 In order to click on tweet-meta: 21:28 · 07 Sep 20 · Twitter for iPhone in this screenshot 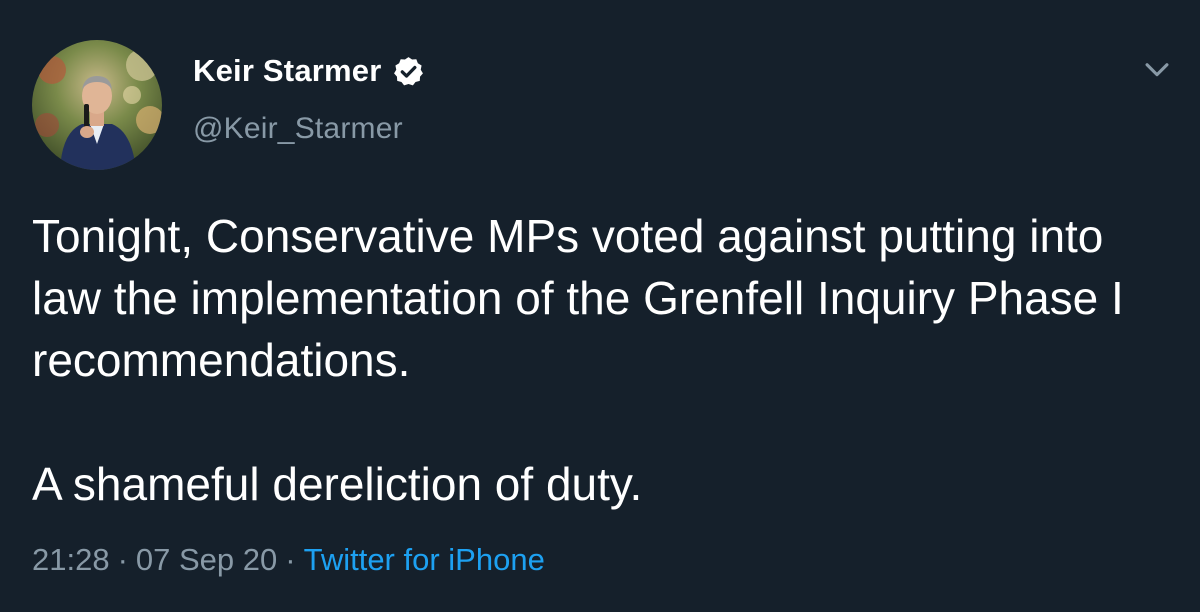, I will do `click(288, 560)`.